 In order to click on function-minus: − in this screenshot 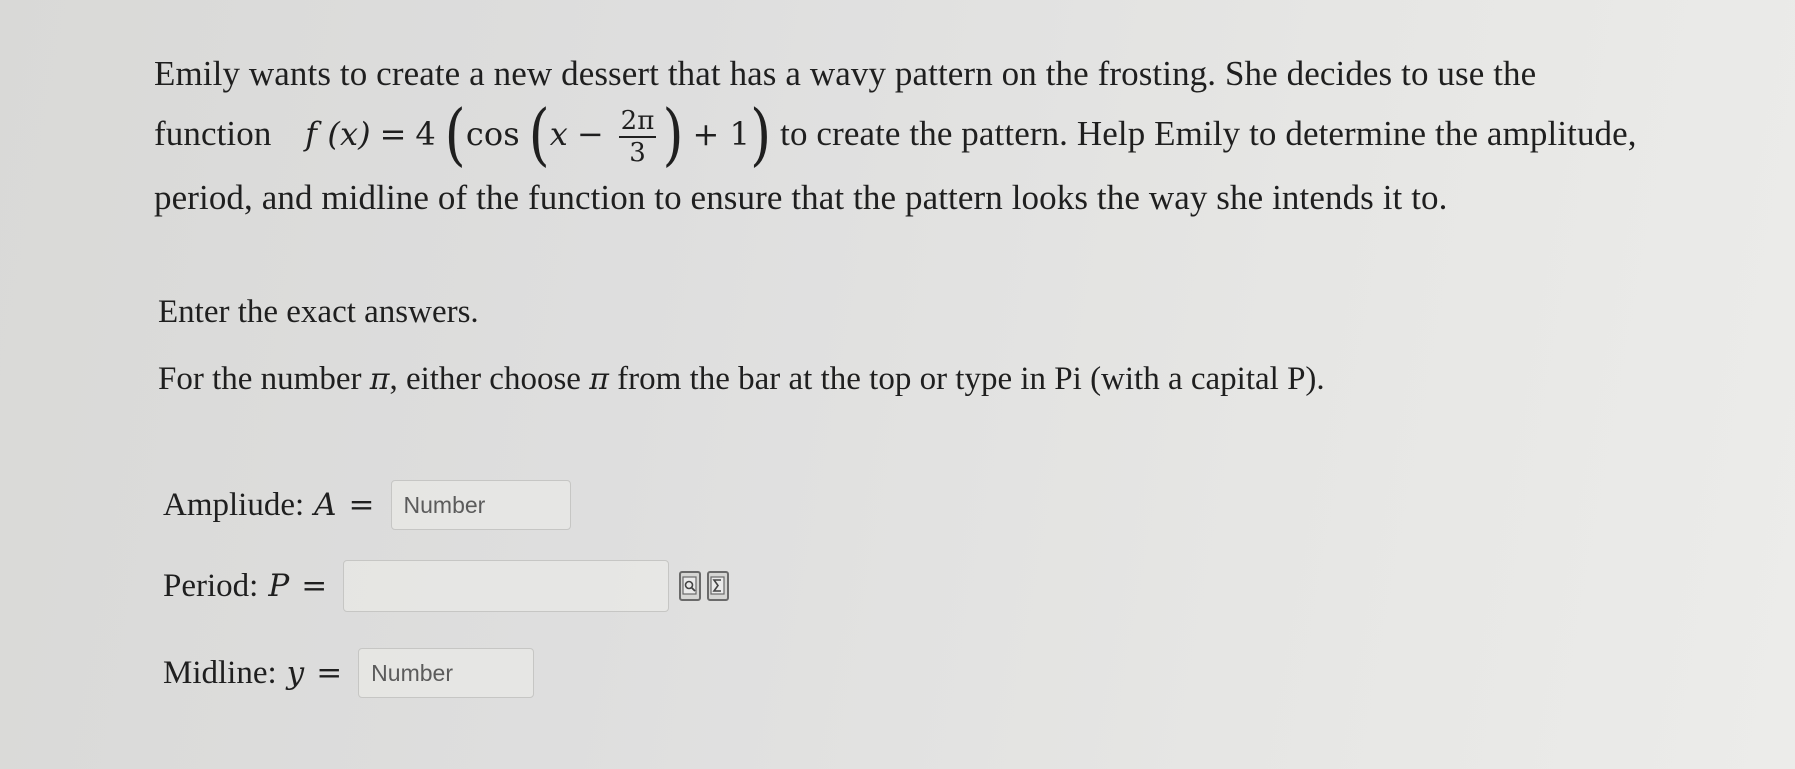, I will do `click(590, 134)`.